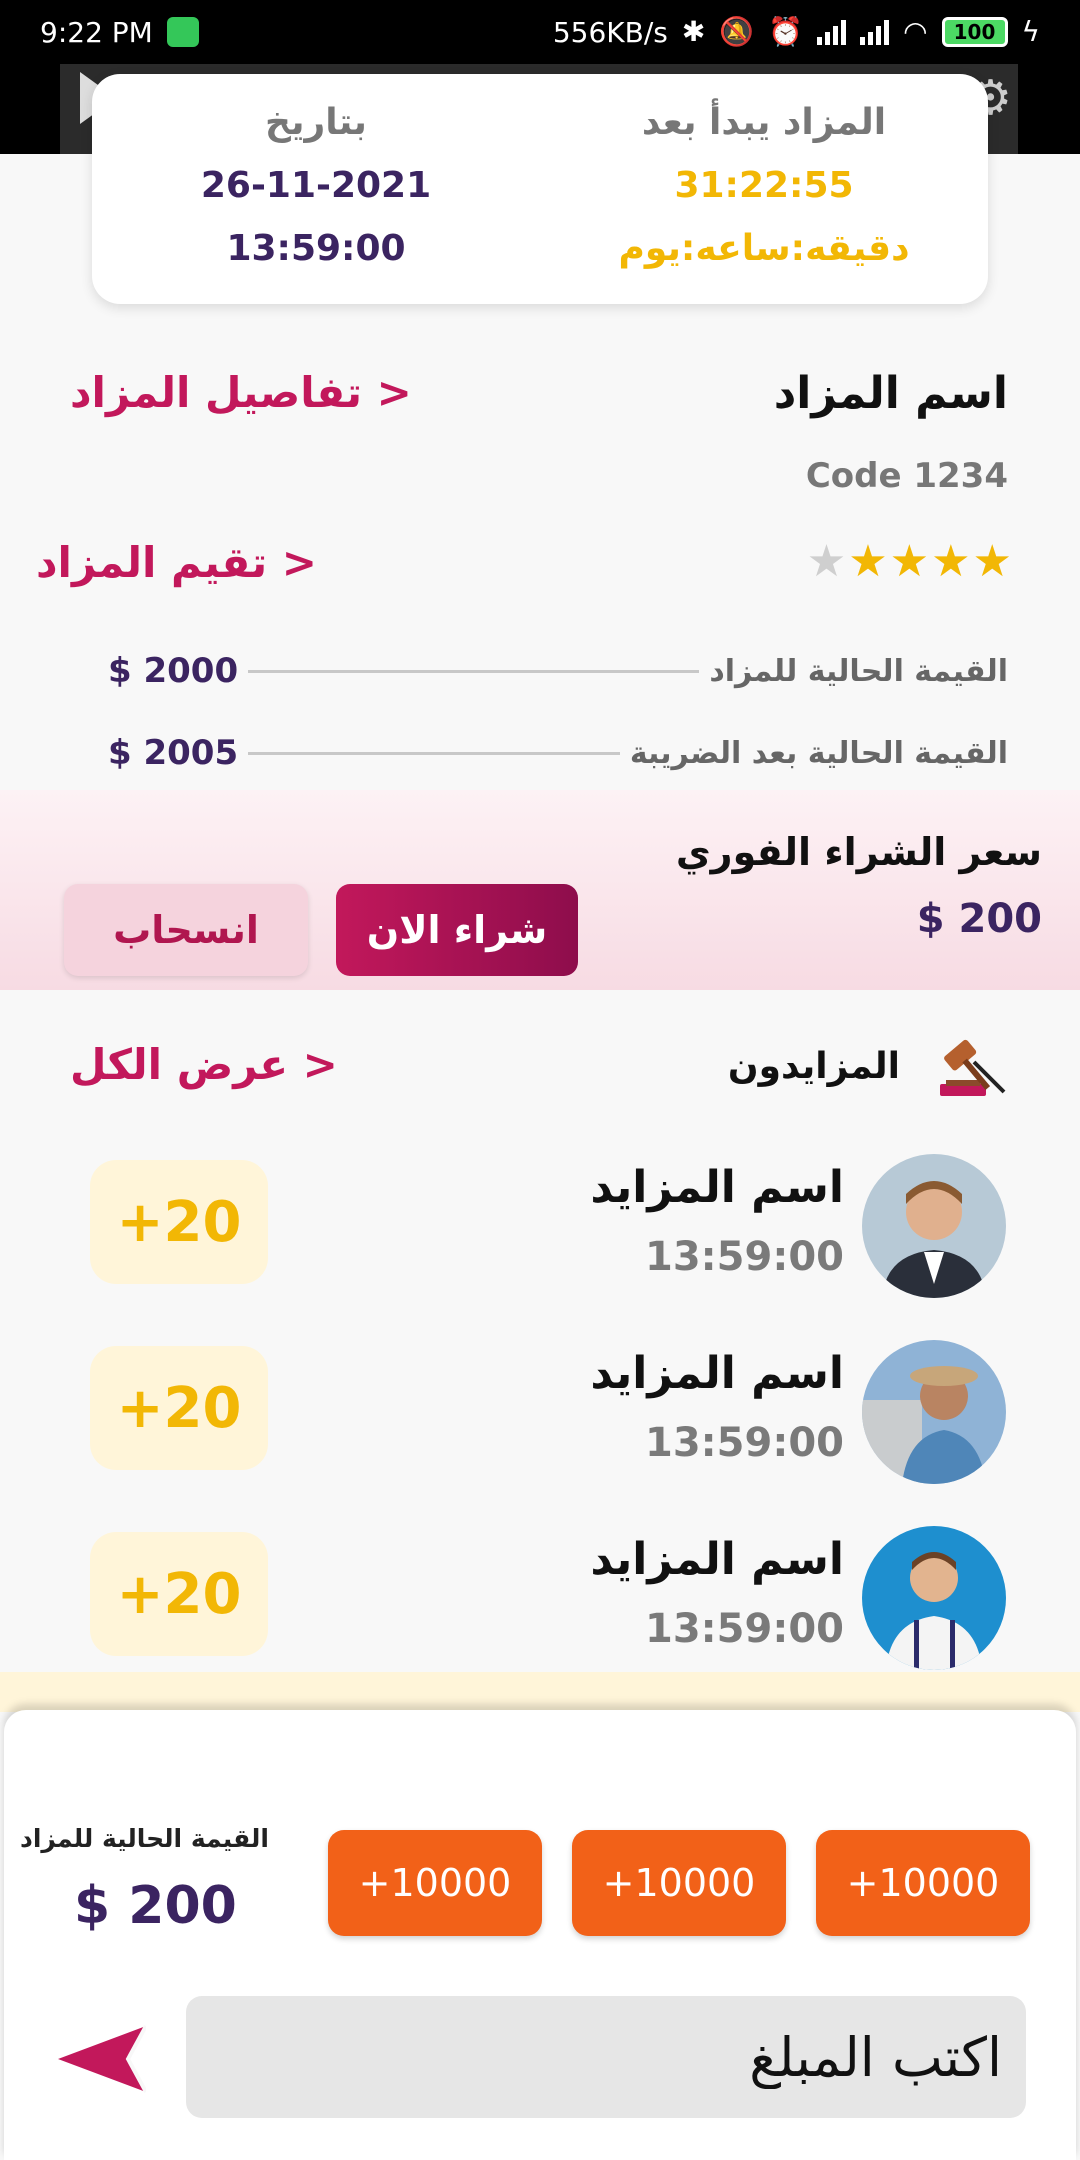 The width and height of the screenshot is (1080, 2160). I want to click on auction-details-link: تفاصيل المزاد >, so click(241, 392).